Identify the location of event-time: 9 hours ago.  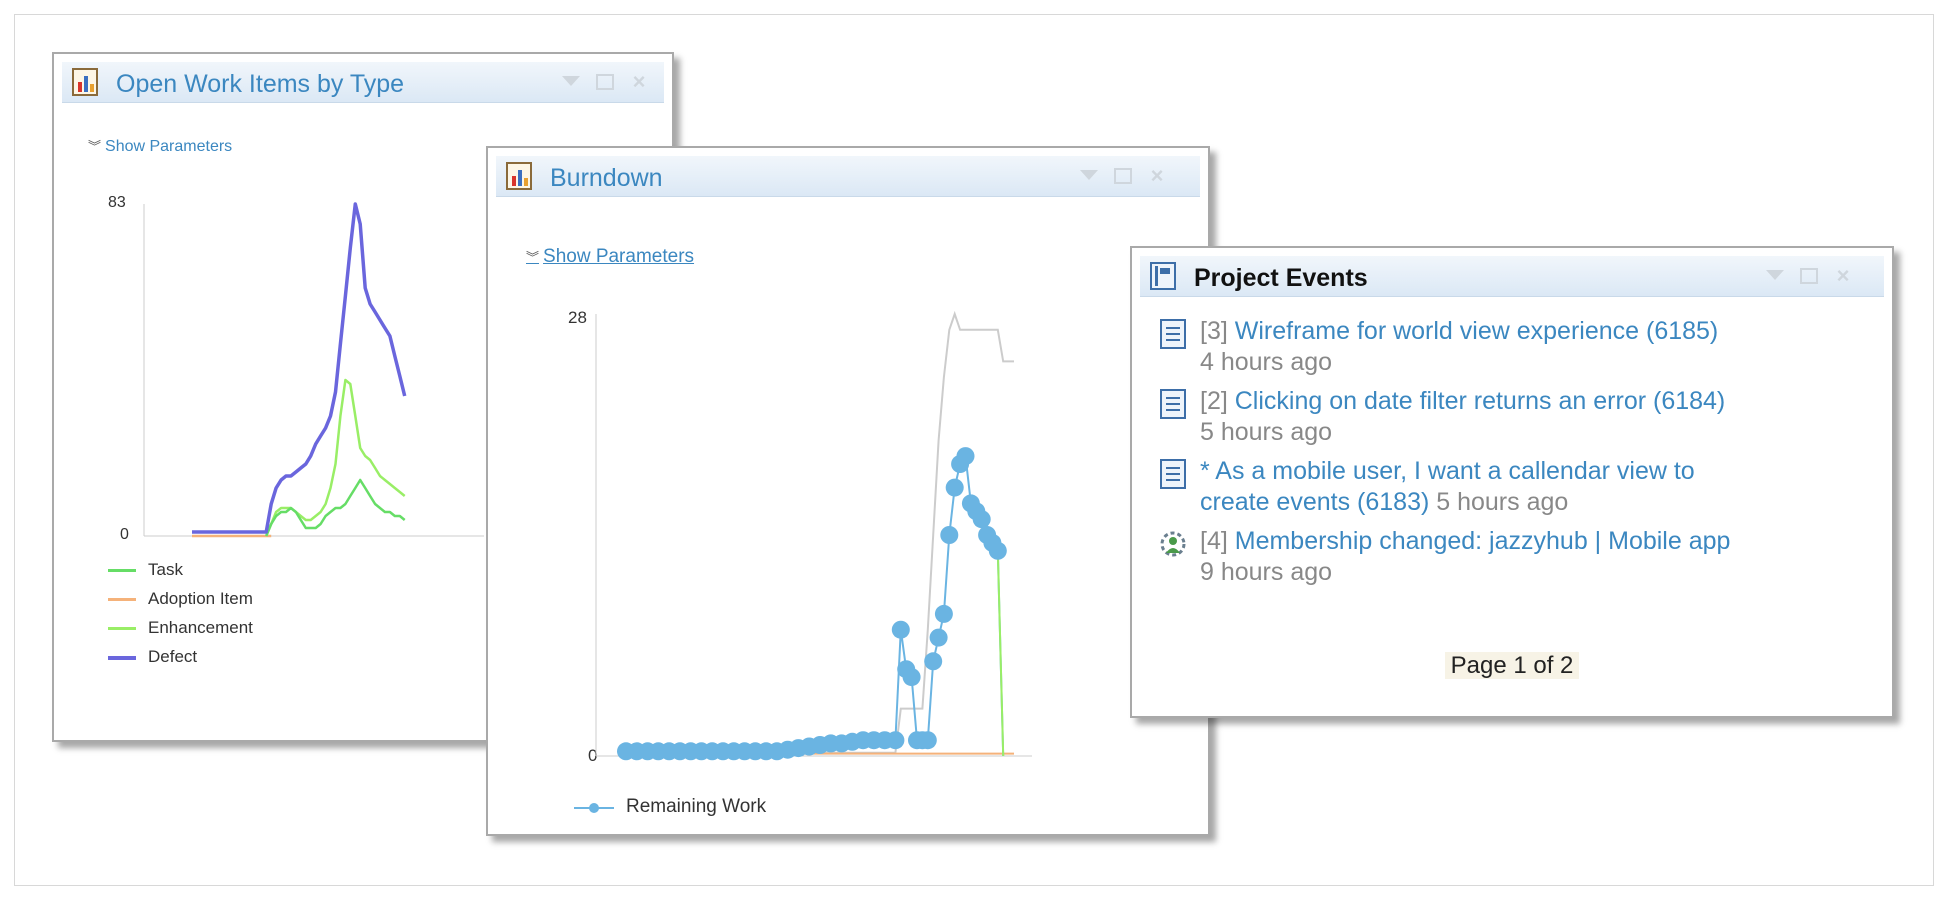
(1266, 572).